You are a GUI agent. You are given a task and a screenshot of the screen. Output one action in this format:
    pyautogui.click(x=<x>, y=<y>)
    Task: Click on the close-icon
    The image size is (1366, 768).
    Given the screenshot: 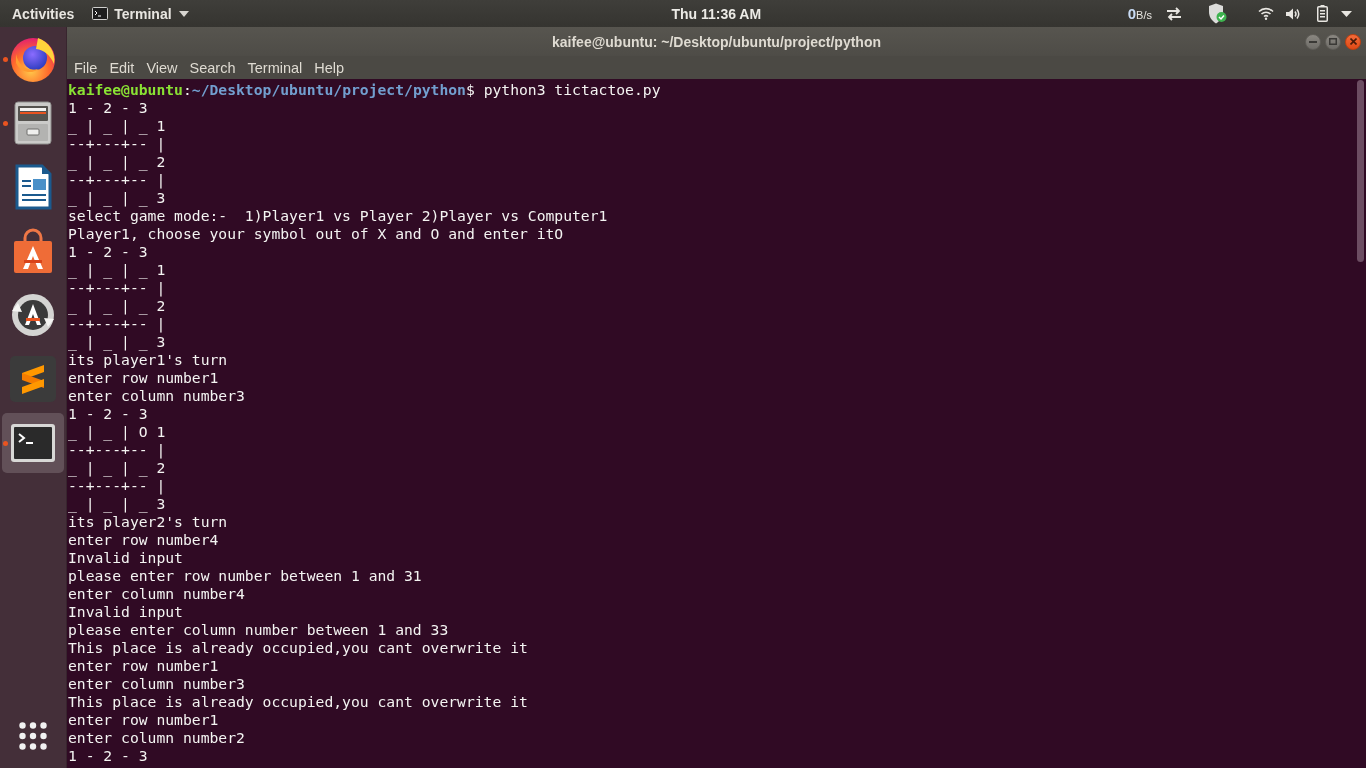 What is the action you would take?
    pyautogui.click(x=1353, y=41)
    